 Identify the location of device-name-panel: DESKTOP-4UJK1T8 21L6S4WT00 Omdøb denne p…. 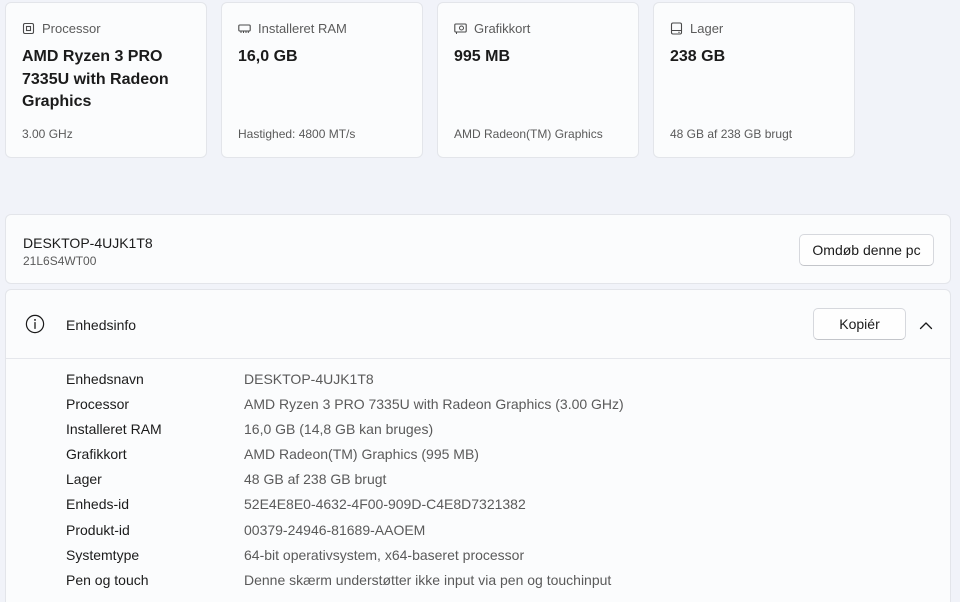
(478, 249).